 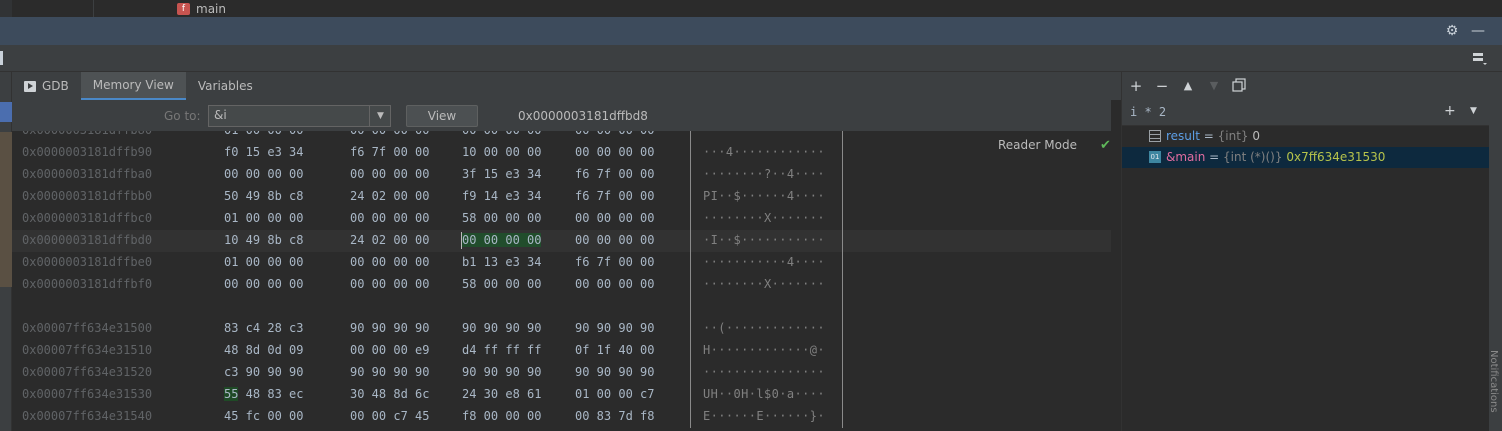 What do you see at coordinates (1136, 86) in the screenshot?
I see `add-icon: +` at bounding box center [1136, 86].